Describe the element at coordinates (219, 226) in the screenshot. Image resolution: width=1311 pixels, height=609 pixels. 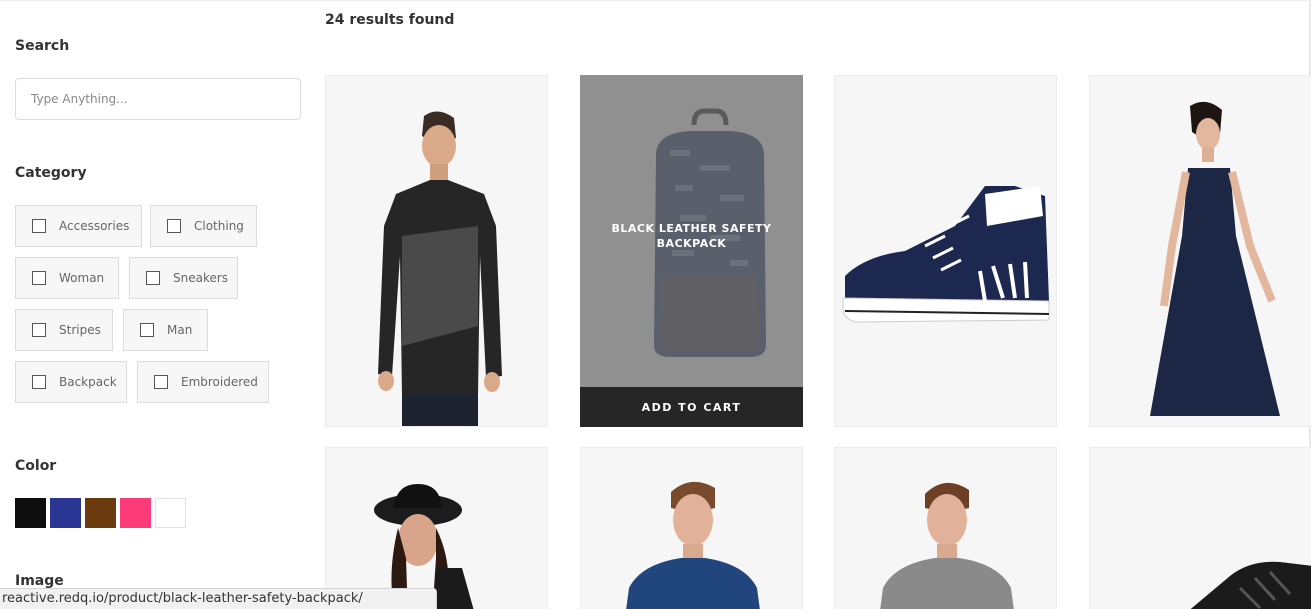
I see `category-label: Clothing` at that location.